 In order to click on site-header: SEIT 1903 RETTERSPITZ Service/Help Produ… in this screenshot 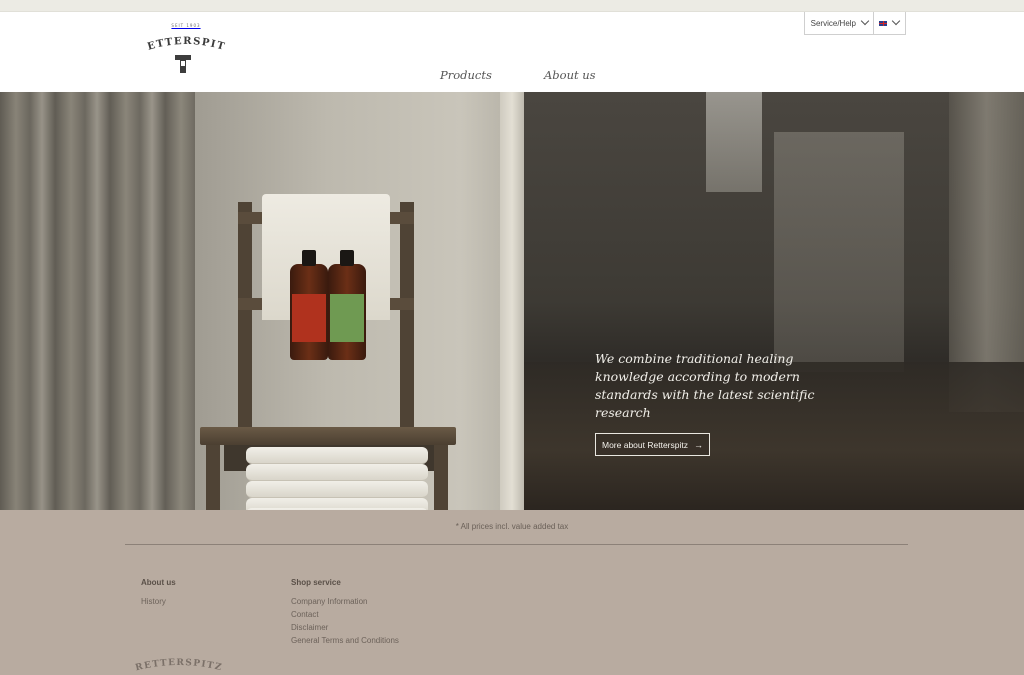, I will do `click(512, 52)`.